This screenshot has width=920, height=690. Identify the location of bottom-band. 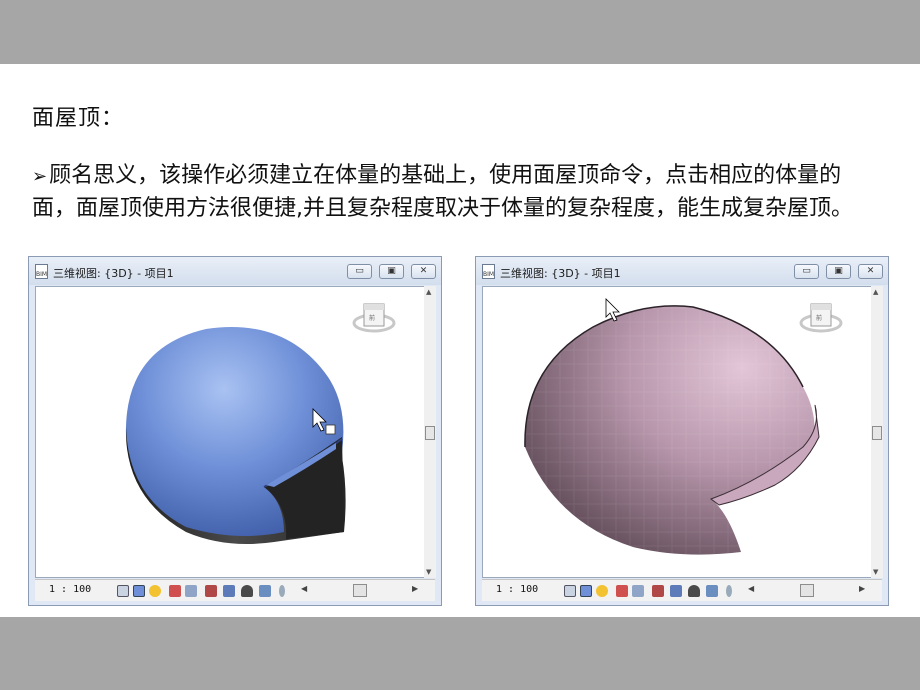
(460, 653).